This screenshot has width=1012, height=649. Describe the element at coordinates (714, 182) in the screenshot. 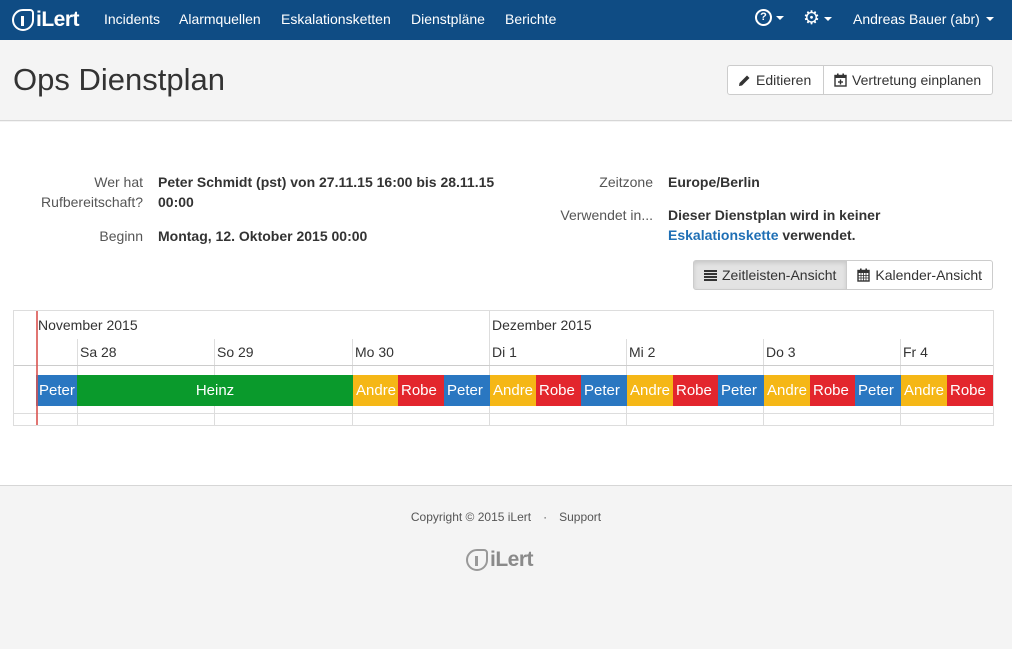

I see `timezone-value: Europe/Berlin` at that location.